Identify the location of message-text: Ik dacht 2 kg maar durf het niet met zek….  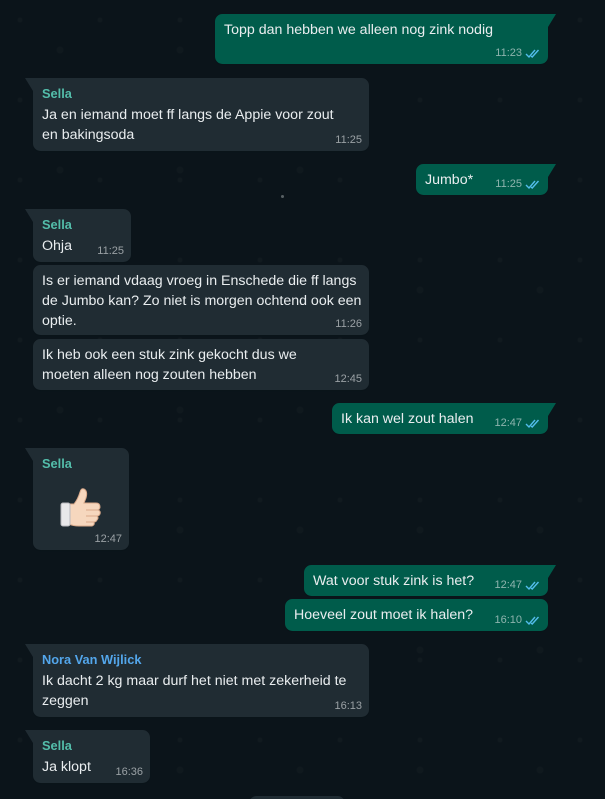
(194, 691).